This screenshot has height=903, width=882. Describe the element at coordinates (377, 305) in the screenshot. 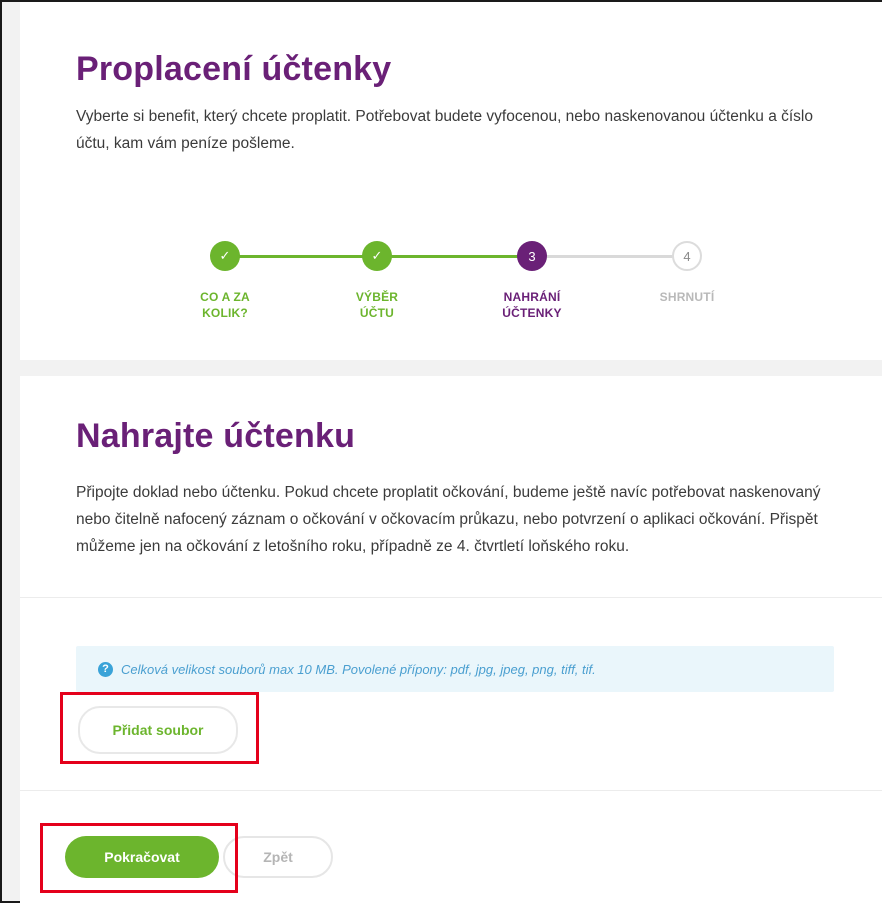

I see `step-2-label: VÝBĚR ÚČTU` at that location.